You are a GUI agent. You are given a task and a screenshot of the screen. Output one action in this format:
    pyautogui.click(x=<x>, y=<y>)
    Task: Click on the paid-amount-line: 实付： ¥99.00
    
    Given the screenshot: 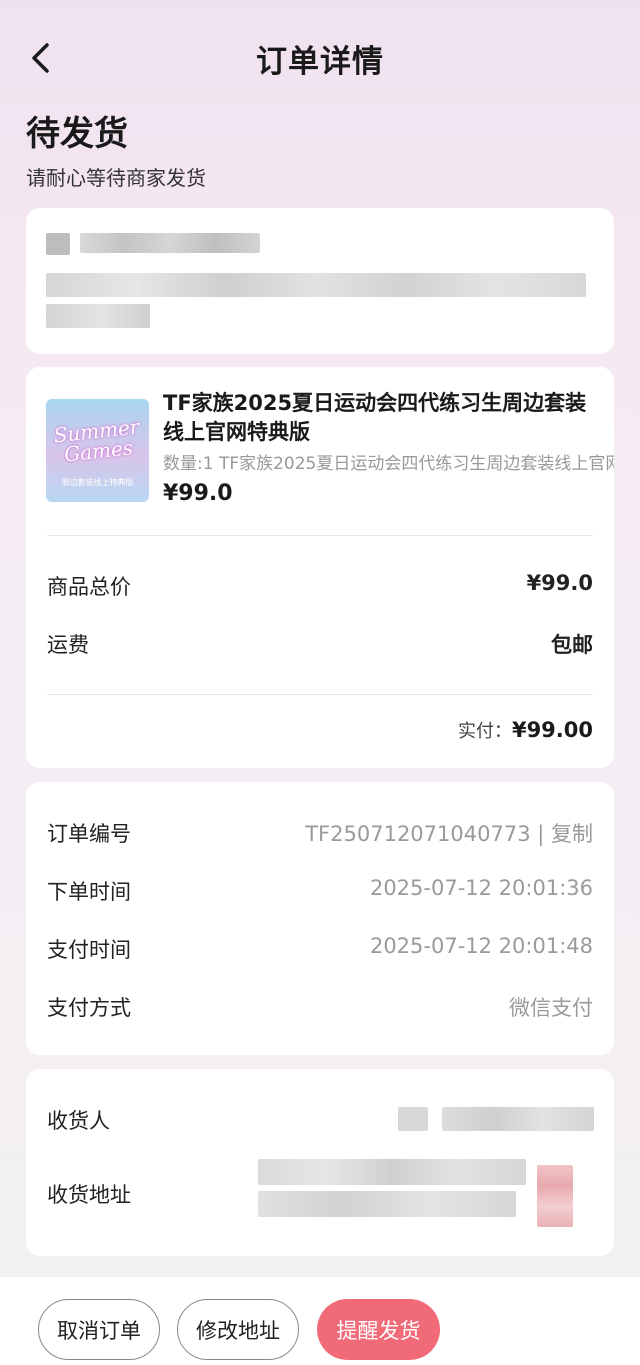 What is the action you would take?
    pyautogui.click(x=525, y=730)
    